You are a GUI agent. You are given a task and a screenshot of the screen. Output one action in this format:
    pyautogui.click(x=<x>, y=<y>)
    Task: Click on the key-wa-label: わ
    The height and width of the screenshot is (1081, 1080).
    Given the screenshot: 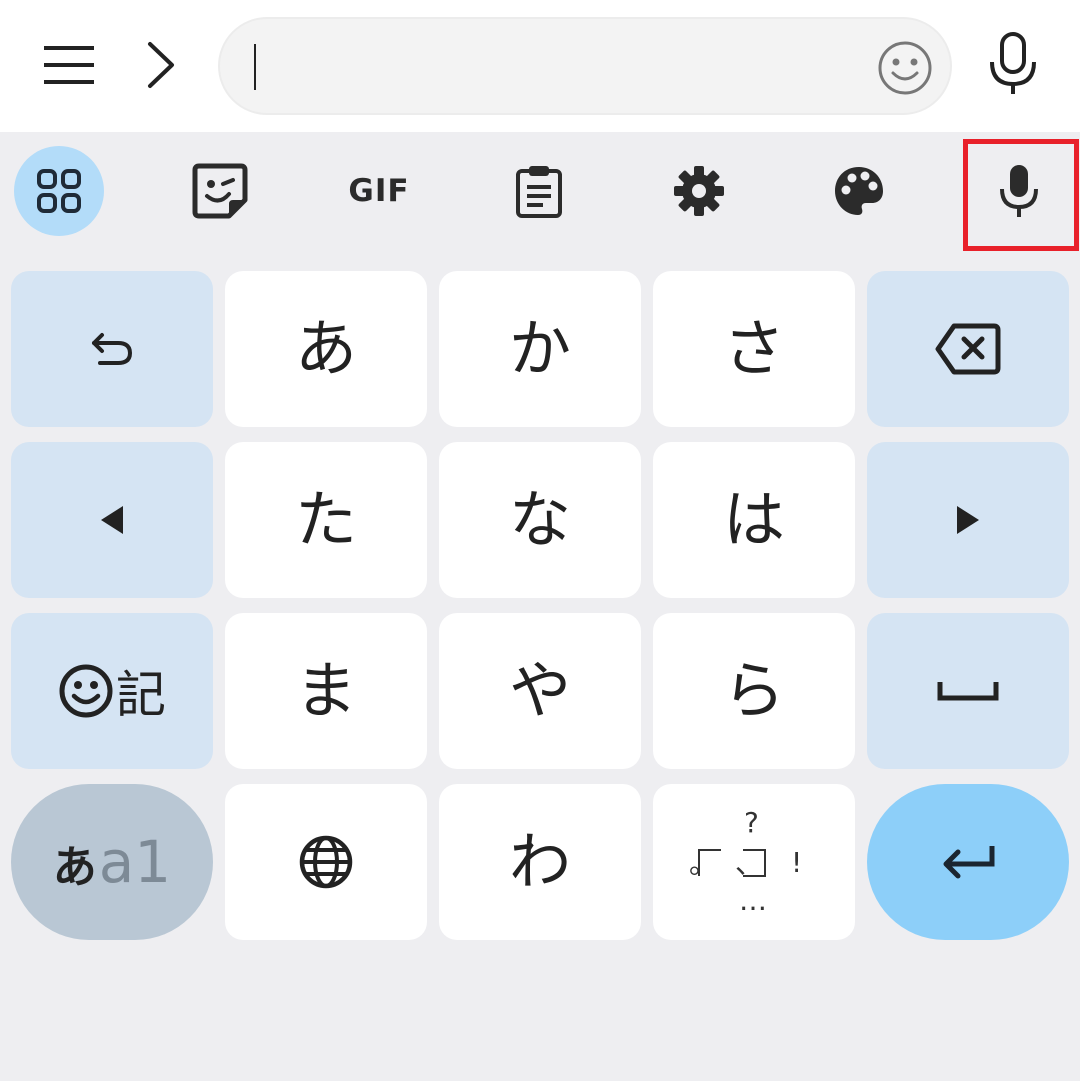 What is the action you would take?
    pyautogui.click(x=539, y=861)
    